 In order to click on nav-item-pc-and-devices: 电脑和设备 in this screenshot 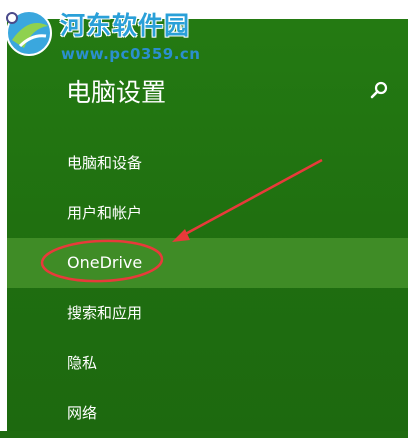, I will do `click(207, 163)`.